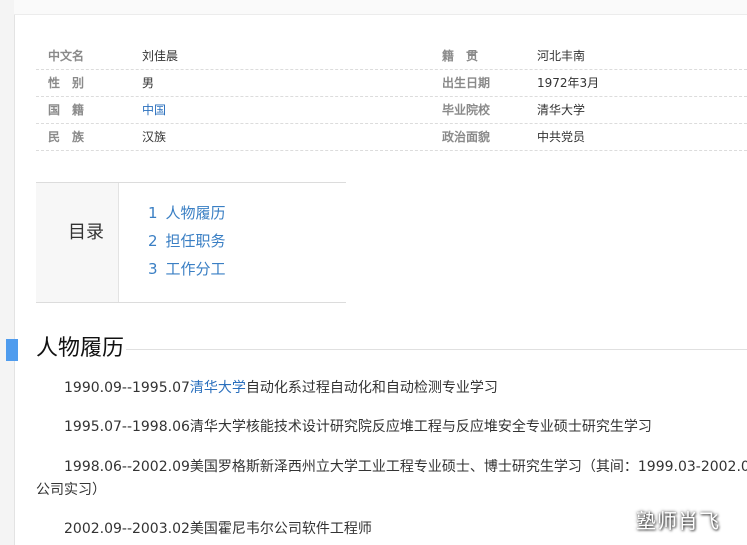 The image size is (747, 545). I want to click on toc-item-work-division: 3 工作分工, so click(187, 268).